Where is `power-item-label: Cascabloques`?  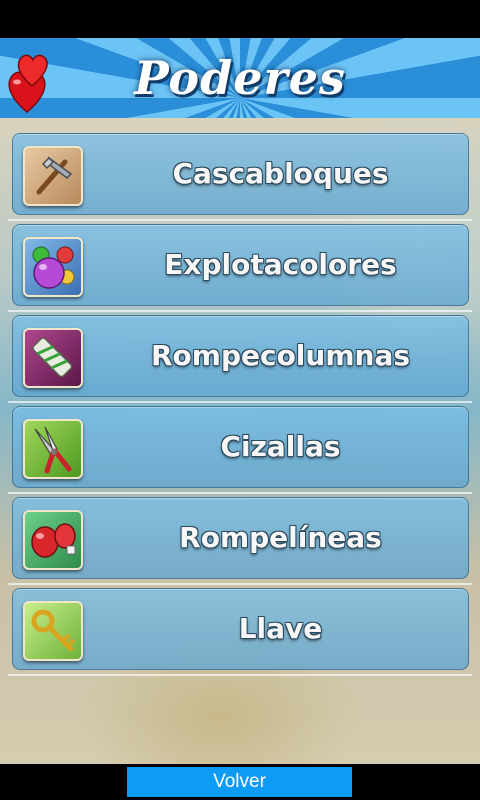 power-item-label: Cascabloques is located at coordinates (280, 173).